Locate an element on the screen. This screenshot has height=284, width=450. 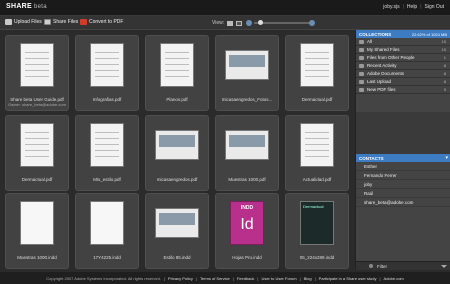
list-view-toggle is located at coordinates (239, 23).